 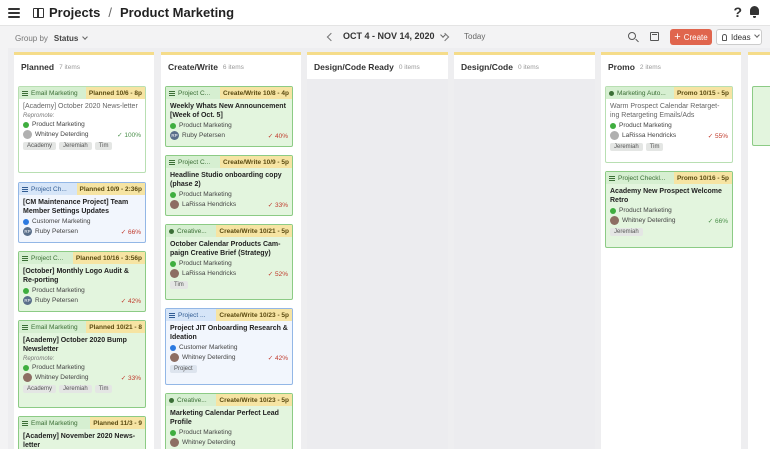 What do you see at coordinates (131, 232) in the screenshot?
I see `card-progress: 66%` at bounding box center [131, 232].